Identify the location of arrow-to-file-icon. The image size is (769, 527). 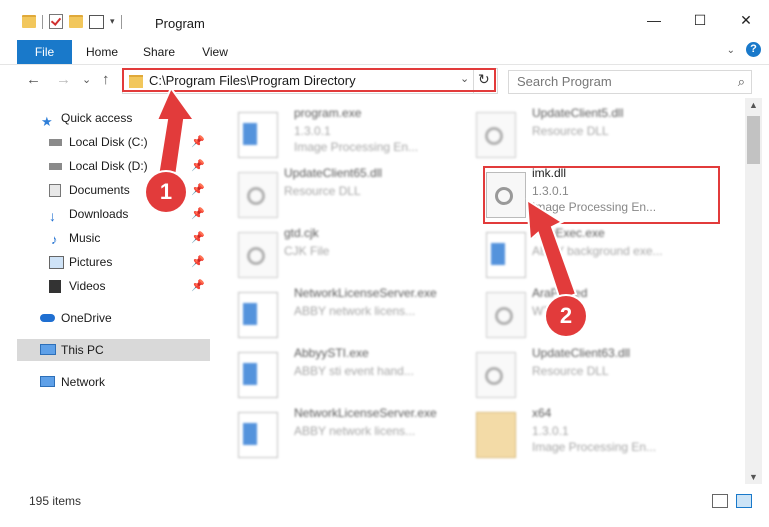
(551, 250).